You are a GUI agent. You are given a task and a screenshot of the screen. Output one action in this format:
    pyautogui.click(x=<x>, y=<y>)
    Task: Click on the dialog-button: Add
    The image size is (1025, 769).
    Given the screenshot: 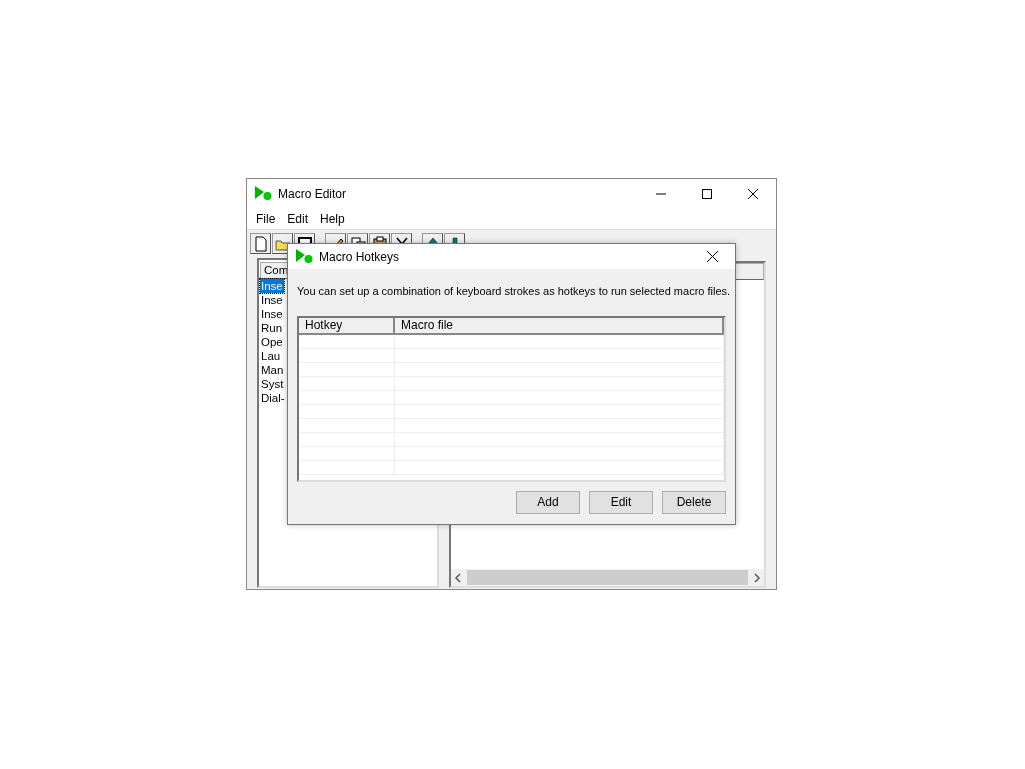 What is the action you would take?
    pyautogui.click(x=548, y=502)
    